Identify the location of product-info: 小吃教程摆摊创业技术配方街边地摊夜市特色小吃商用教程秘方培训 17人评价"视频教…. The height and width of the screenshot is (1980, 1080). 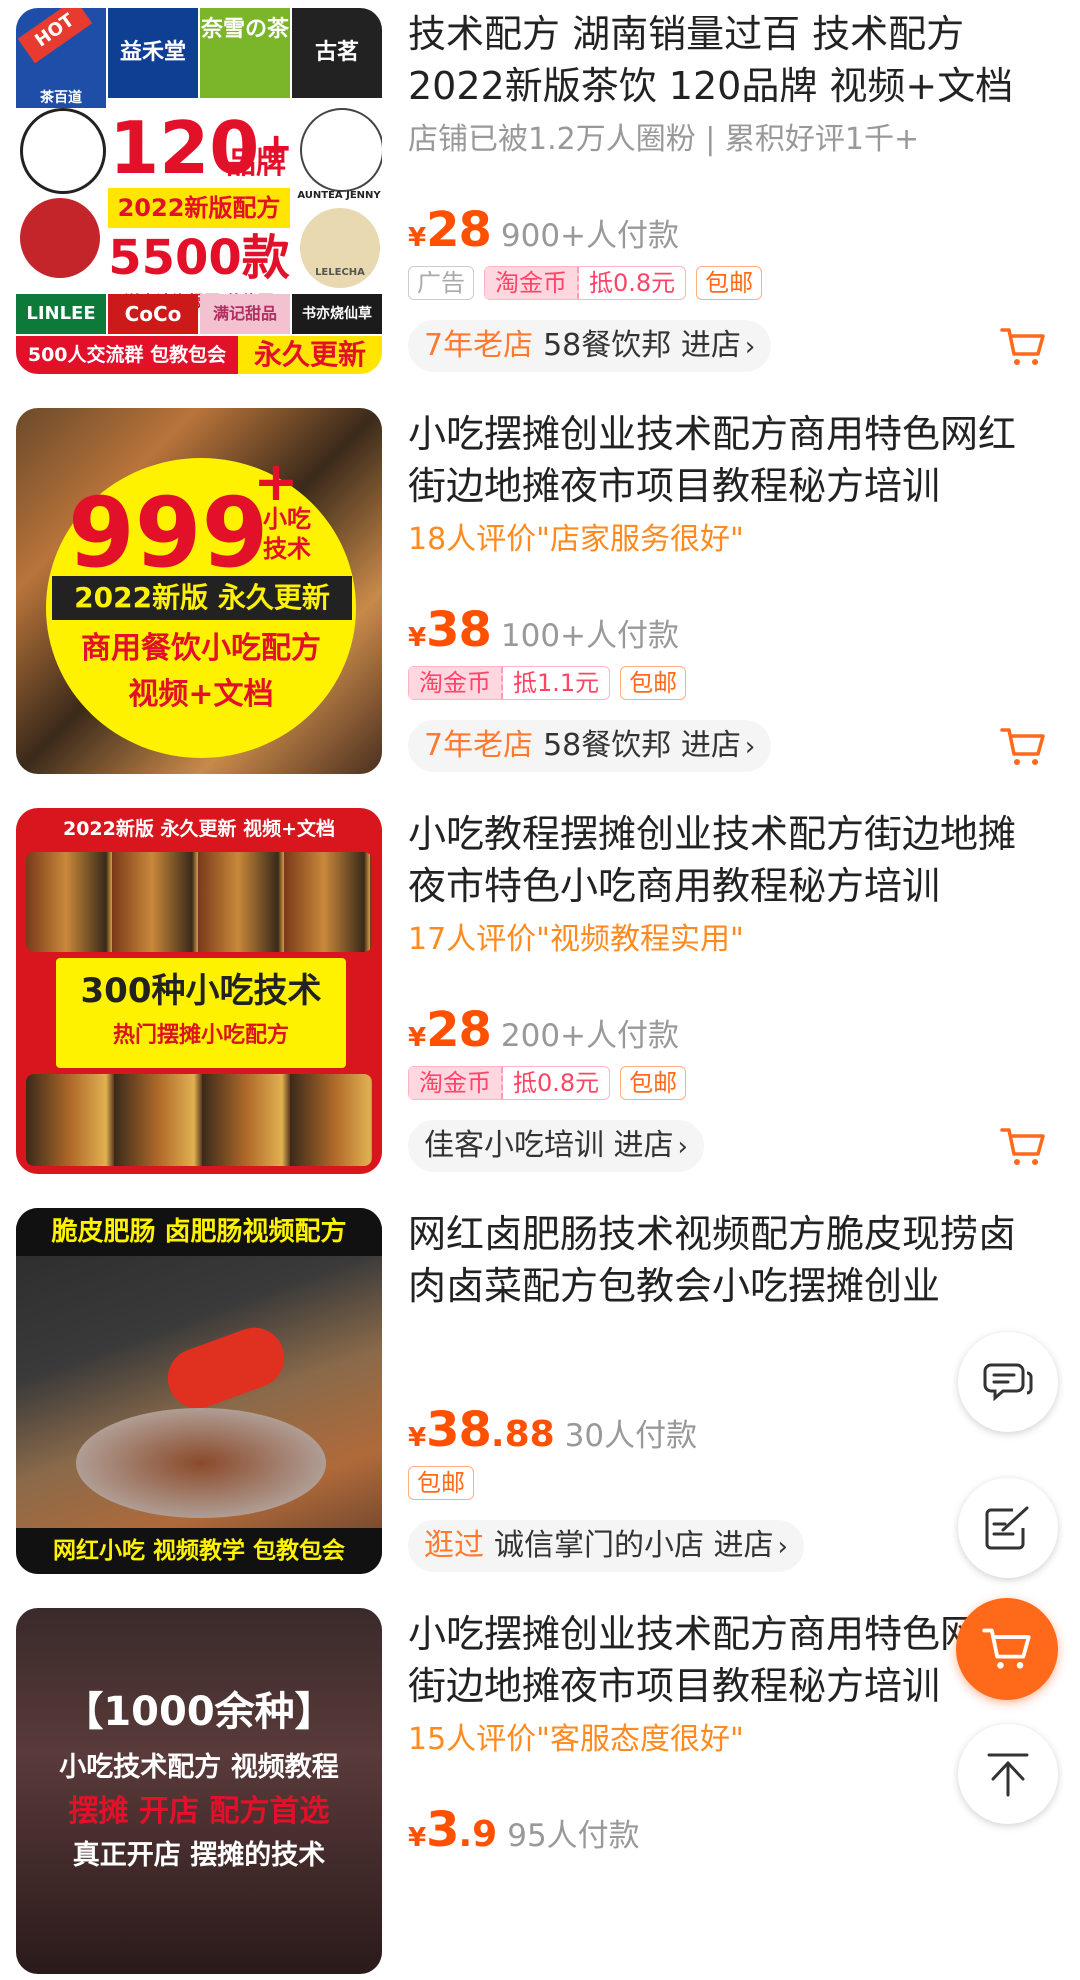
(736, 990).